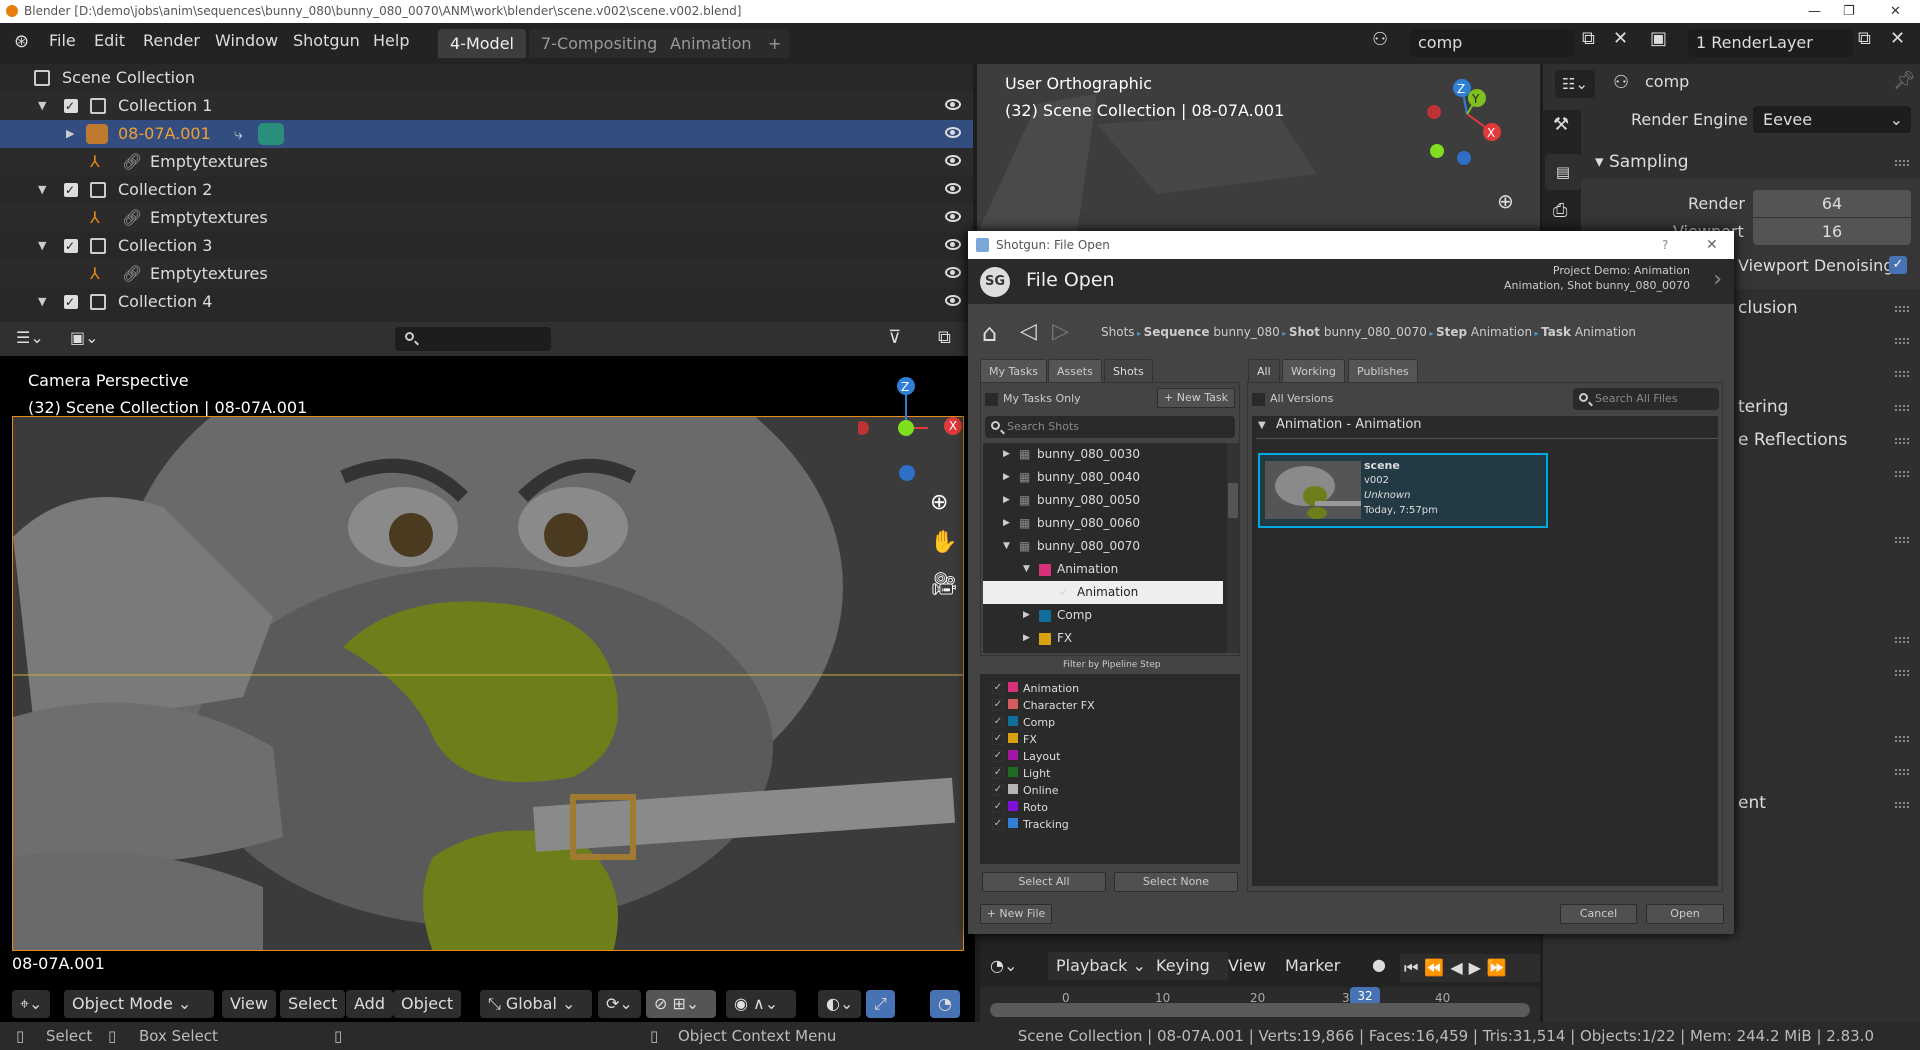  What do you see at coordinates (482, 43) in the screenshot?
I see `tab-4-model: 4-Model` at bounding box center [482, 43].